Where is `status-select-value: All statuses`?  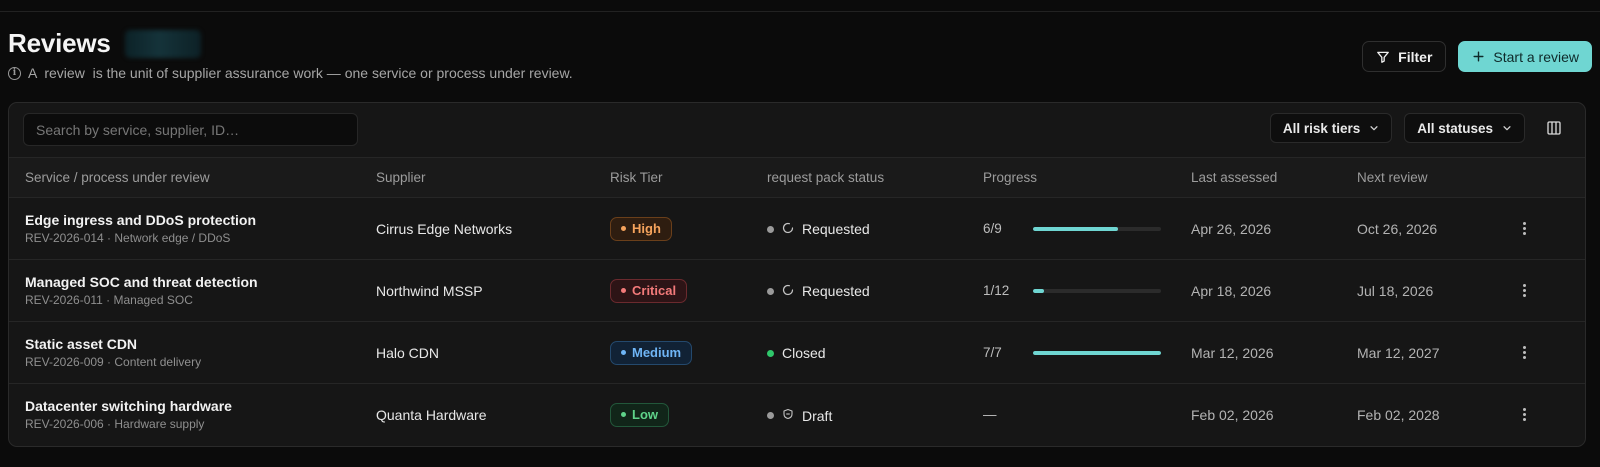
status-select-value: All statuses is located at coordinates (1455, 128).